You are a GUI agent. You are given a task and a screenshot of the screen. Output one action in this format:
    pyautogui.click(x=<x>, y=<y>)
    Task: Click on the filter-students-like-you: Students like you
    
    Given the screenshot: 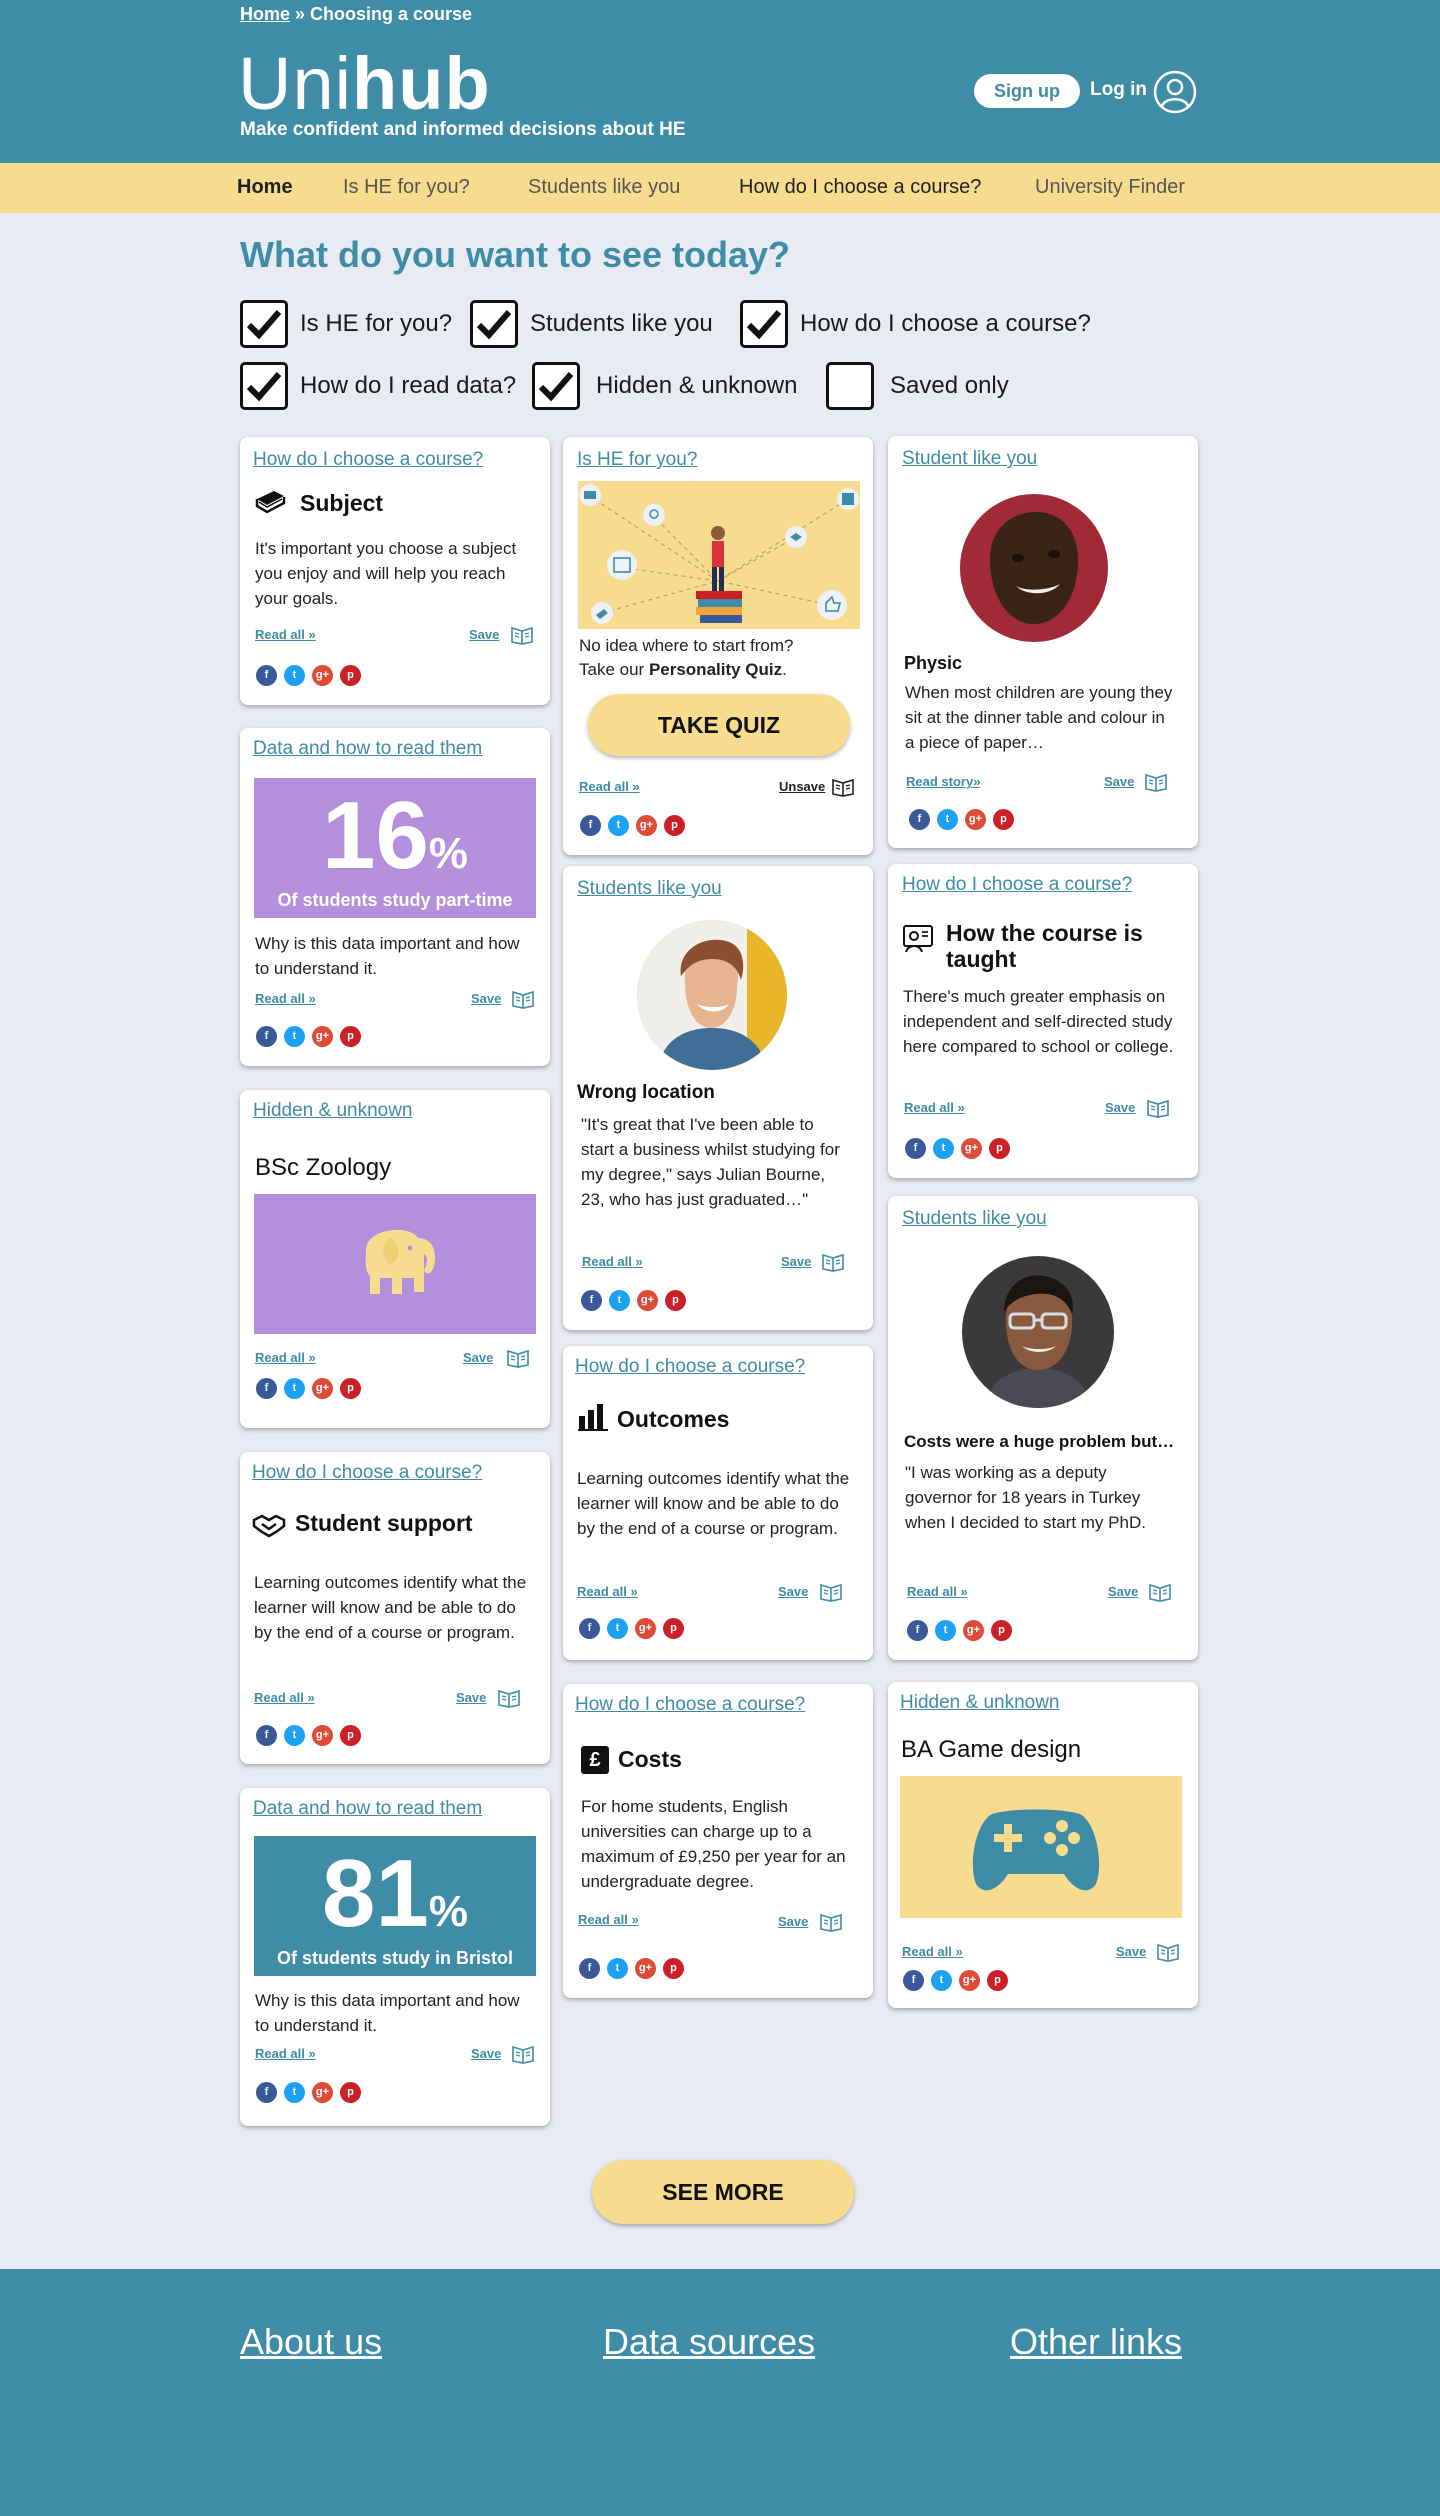 What is the action you would take?
    pyautogui.click(x=591, y=324)
    